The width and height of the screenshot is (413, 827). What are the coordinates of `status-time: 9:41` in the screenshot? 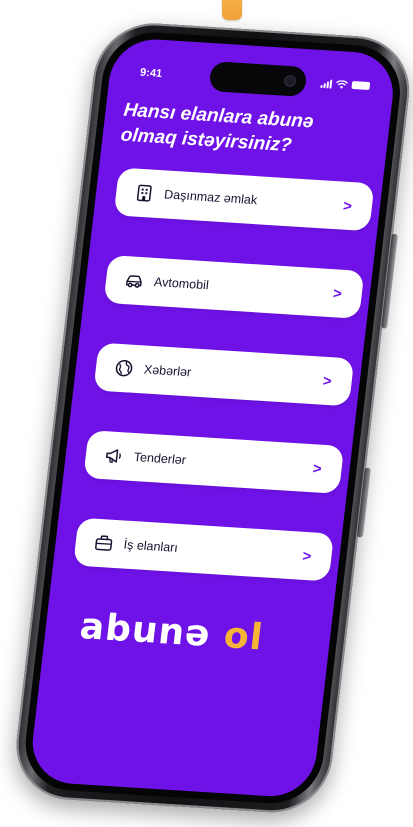 It's located at (151, 73).